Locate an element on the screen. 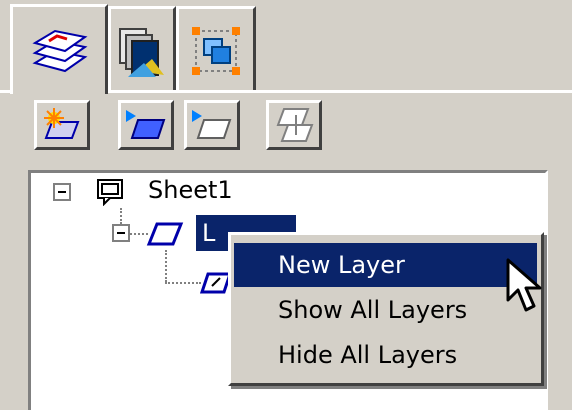 This screenshot has width=572, height=410. menu-item-new-layer: New Layer is located at coordinates (385, 265).